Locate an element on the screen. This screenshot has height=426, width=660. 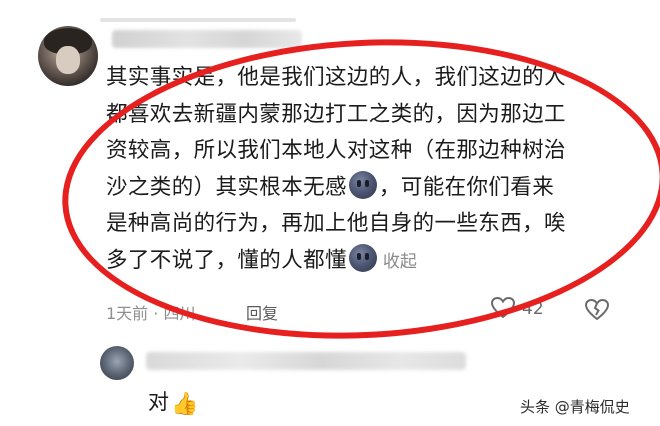
dislike-button is located at coordinates (597, 312).